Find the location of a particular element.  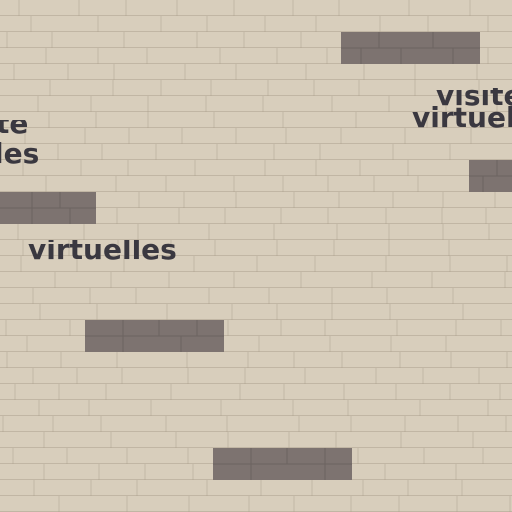

stone-platform-middle is located at coordinates (154, 336).